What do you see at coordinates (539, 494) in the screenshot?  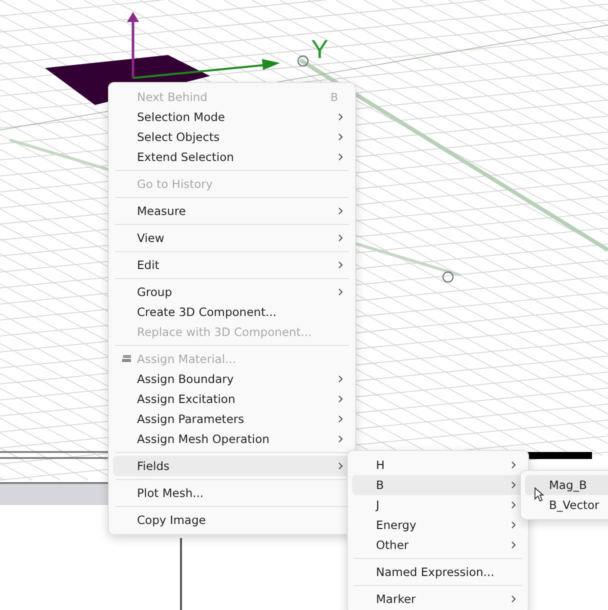 I see `cursor-icon` at bounding box center [539, 494].